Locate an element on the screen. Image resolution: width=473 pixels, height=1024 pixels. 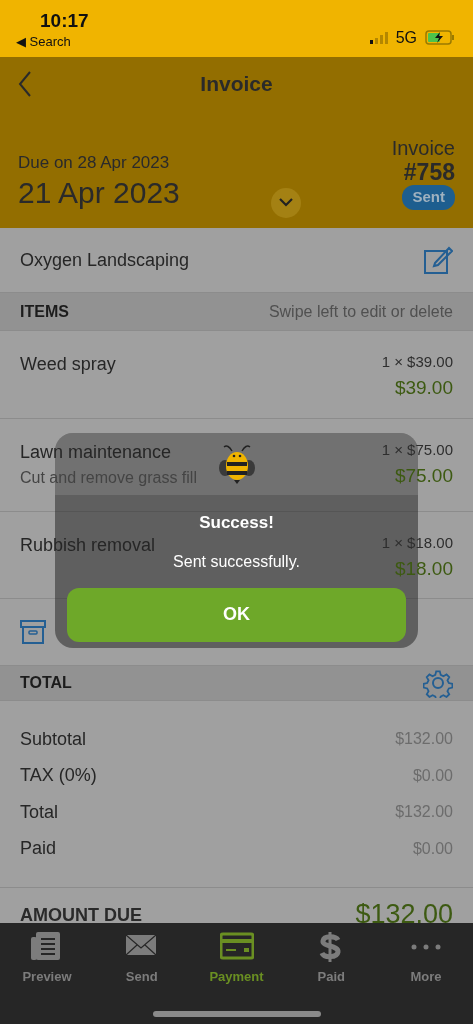
tab: Preview is located at coordinates (47, 955).